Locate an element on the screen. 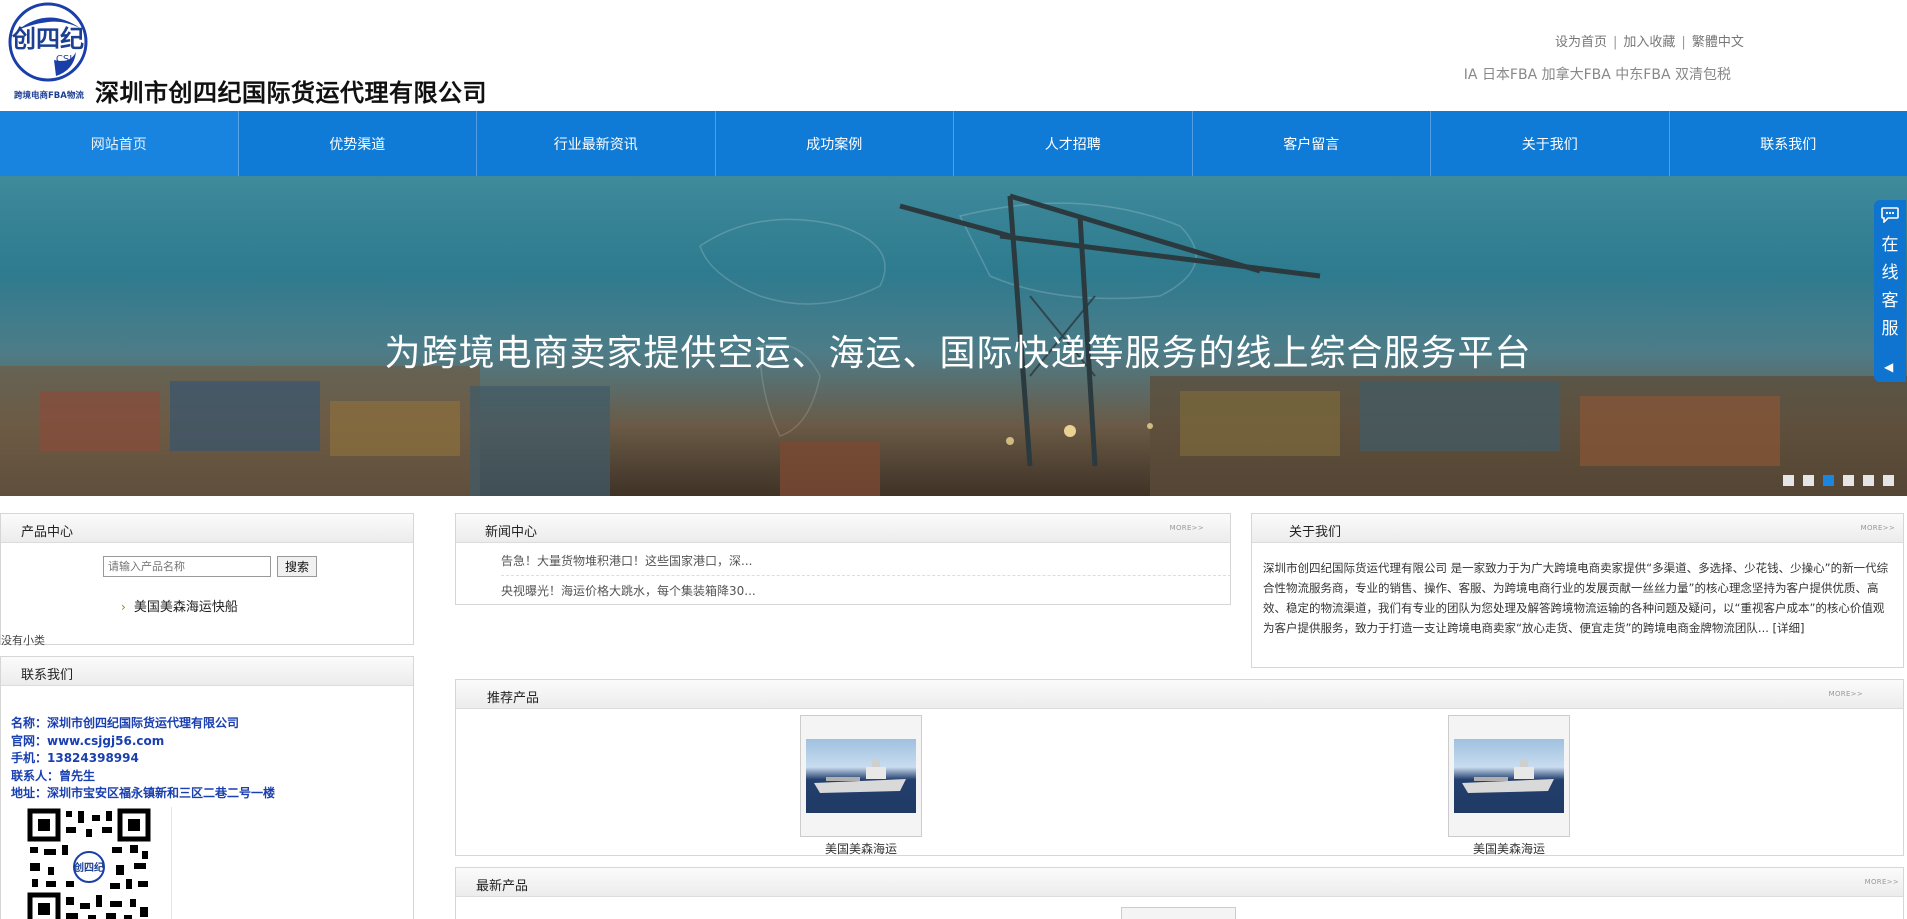  no-subcategory-text: 没有小类 is located at coordinates (23, 640).